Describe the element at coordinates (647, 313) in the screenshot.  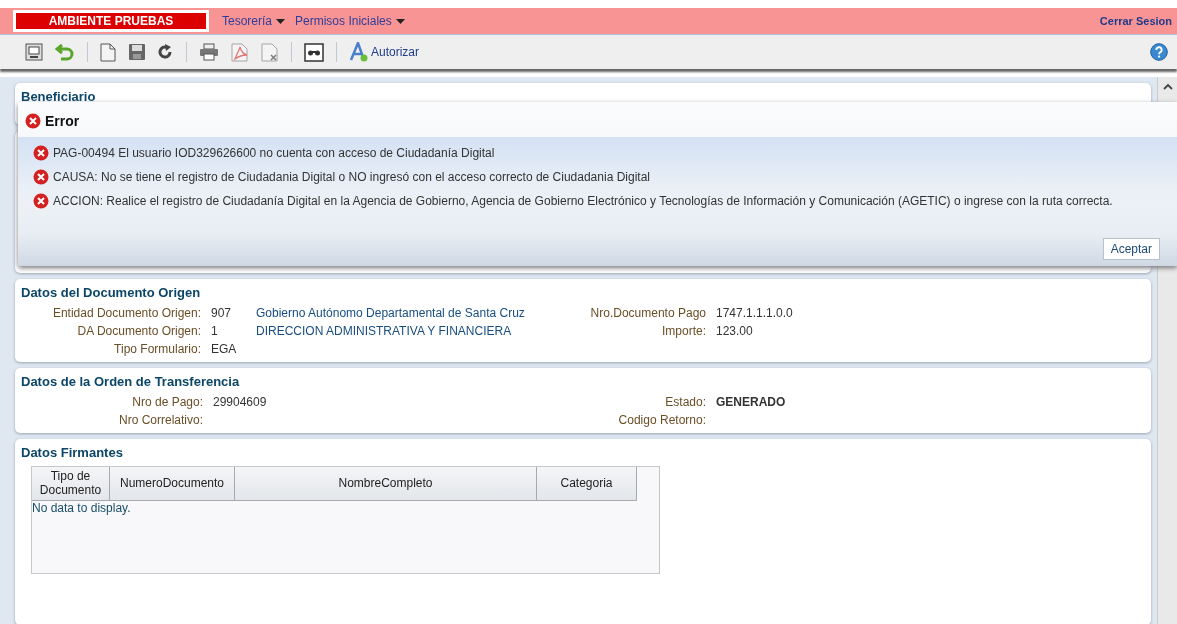
I see `field-label: Nro.Documento Pago` at that location.